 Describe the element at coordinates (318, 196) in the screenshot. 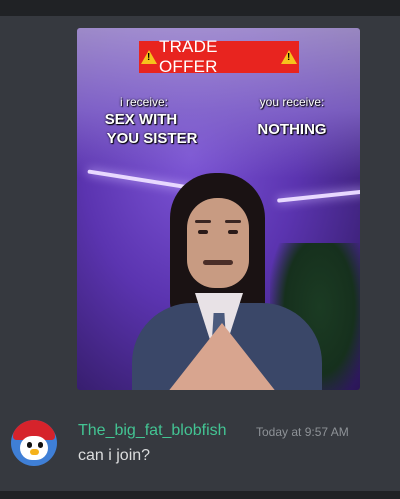

I see `led-light-strip` at that location.